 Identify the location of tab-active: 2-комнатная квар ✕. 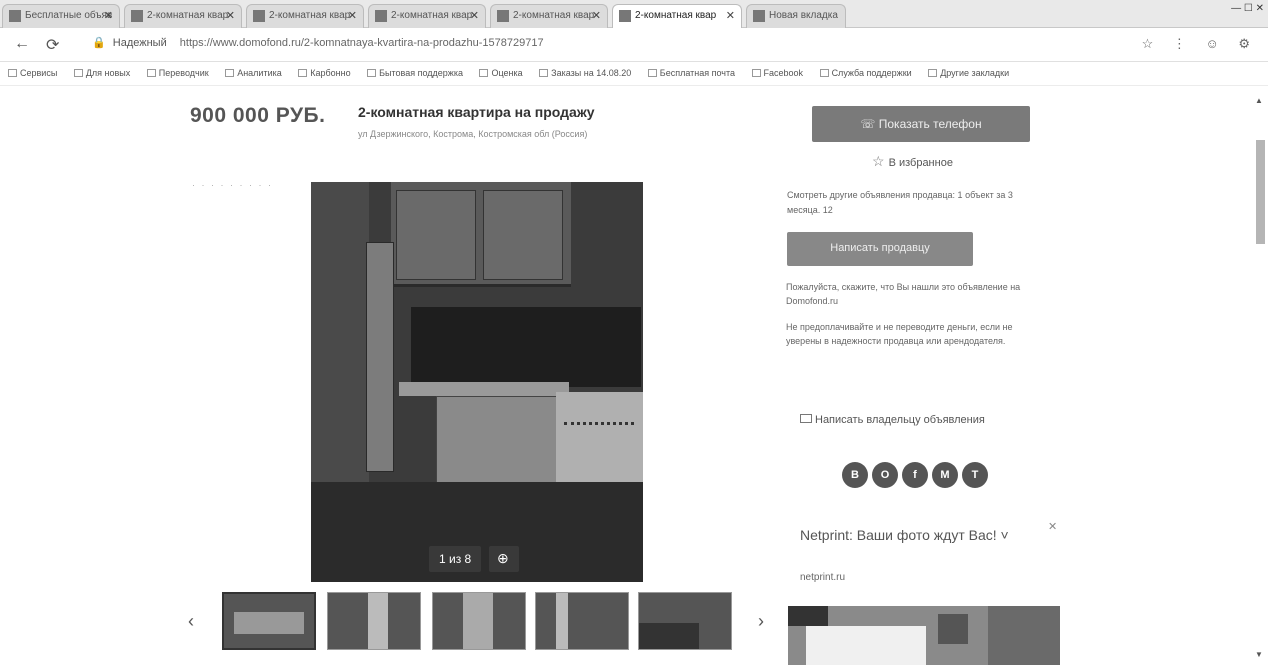
(677, 16).